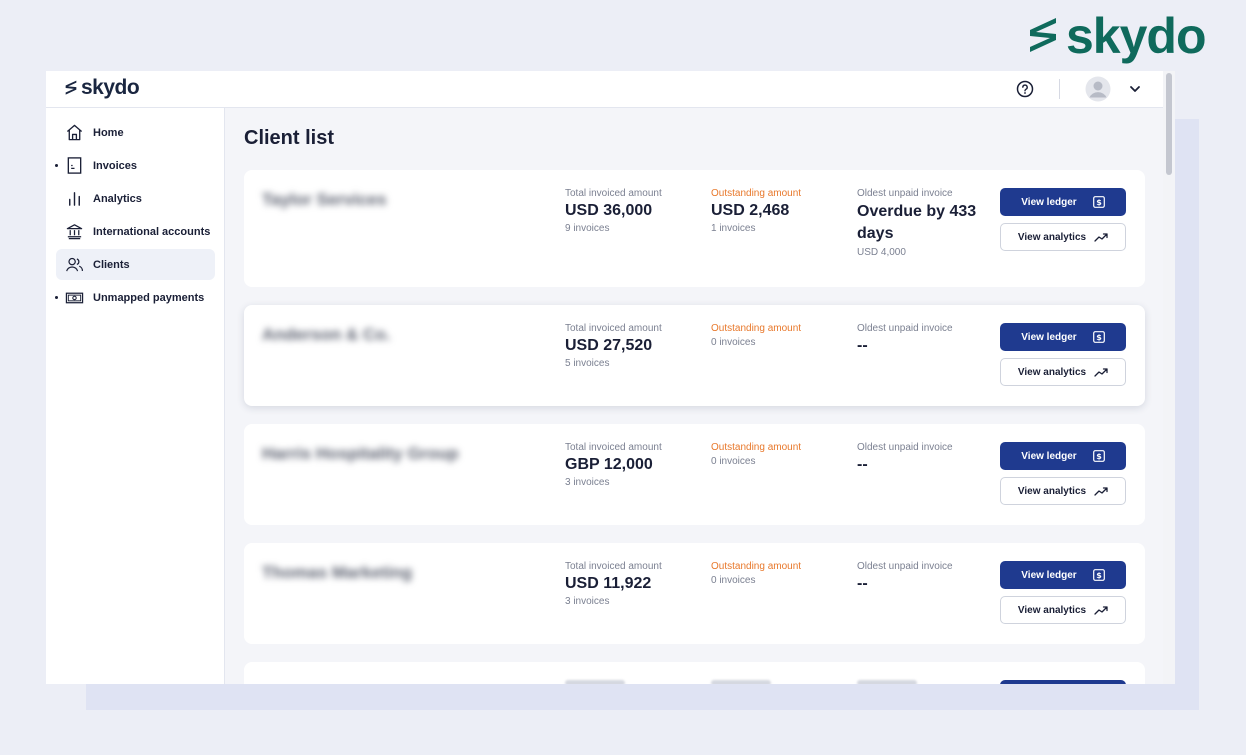 The image size is (1246, 755). Describe the element at coordinates (604, 89) in the screenshot. I see `top-bar: skydo` at that location.